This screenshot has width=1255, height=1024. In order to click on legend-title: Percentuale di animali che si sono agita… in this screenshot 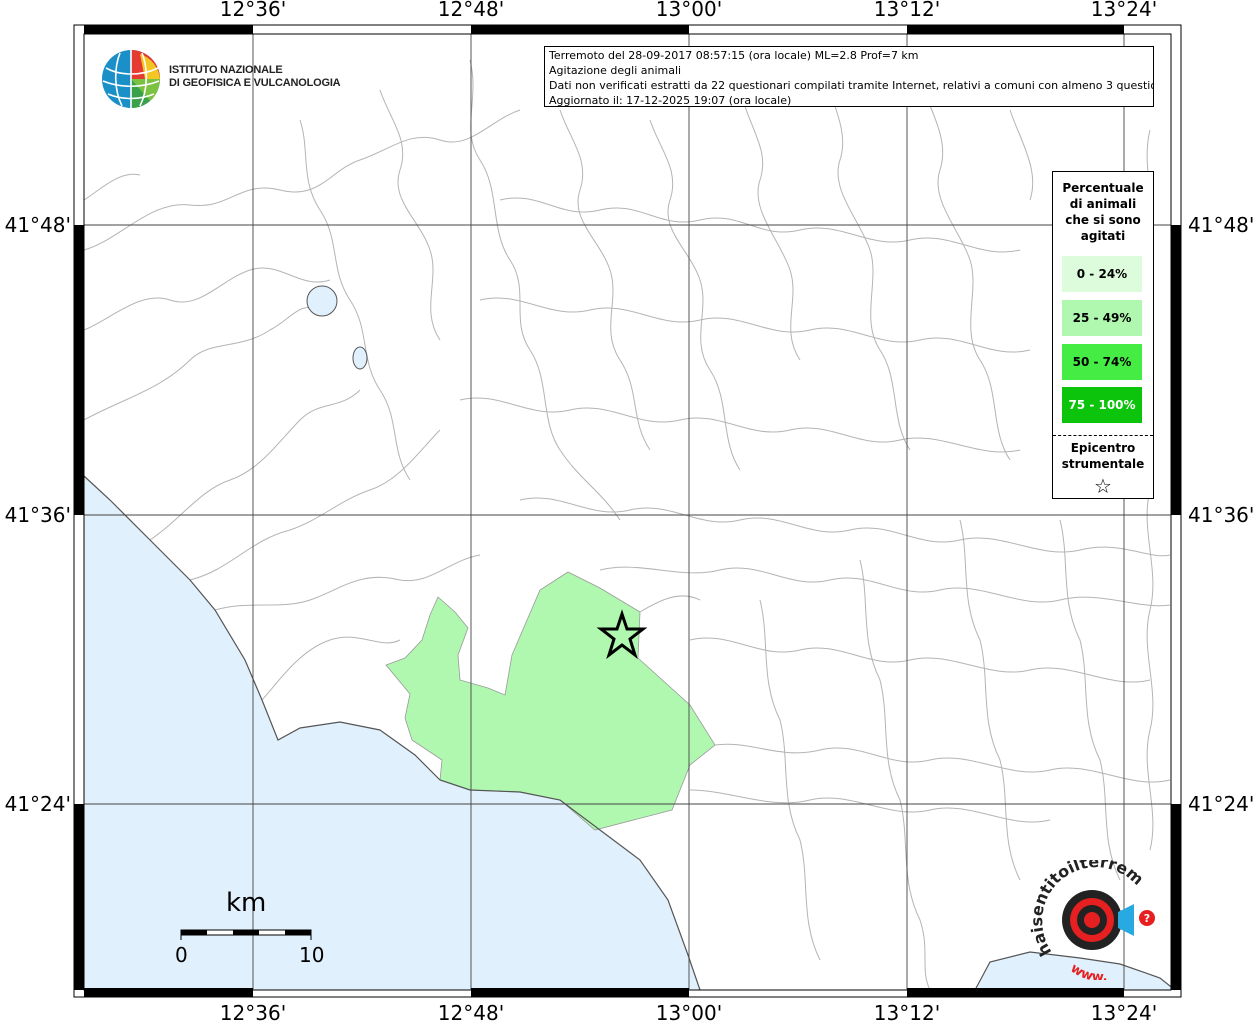, I will do `click(1103, 212)`.